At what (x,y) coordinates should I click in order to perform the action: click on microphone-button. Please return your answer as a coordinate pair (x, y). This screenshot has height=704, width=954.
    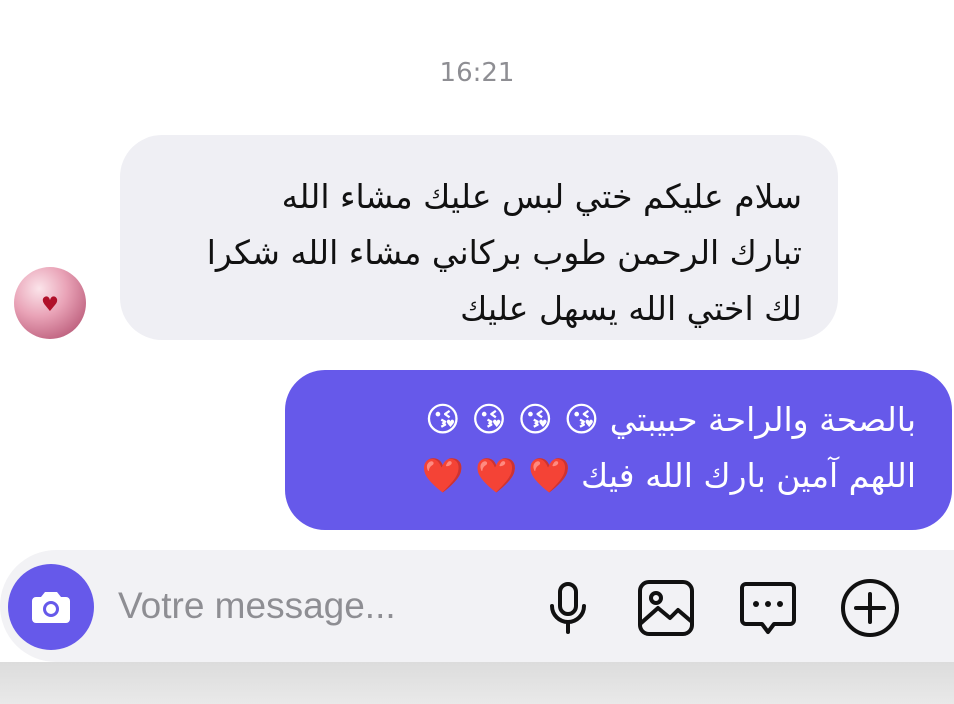
    Looking at the image, I should click on (568, 608).